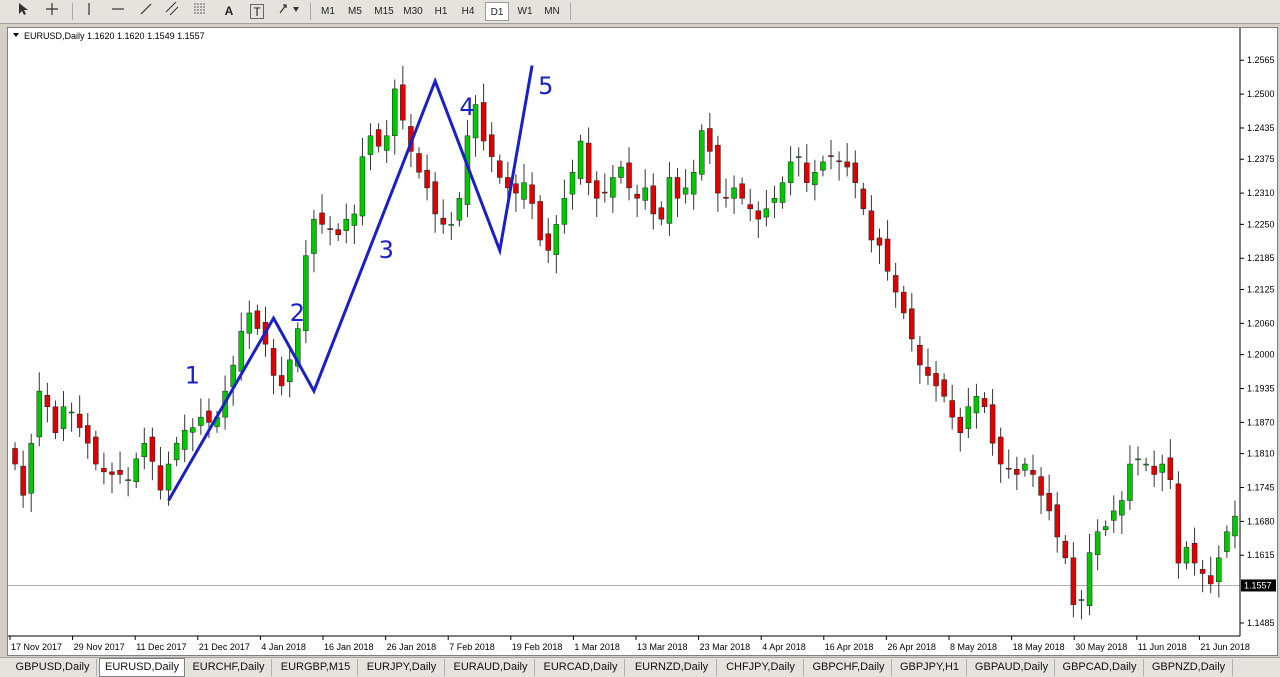 The width and height of the screenshot is (1280, 677). Describe the element at coordinates (289, 11) in the screenshot. I see `arrows-icon` at that location.